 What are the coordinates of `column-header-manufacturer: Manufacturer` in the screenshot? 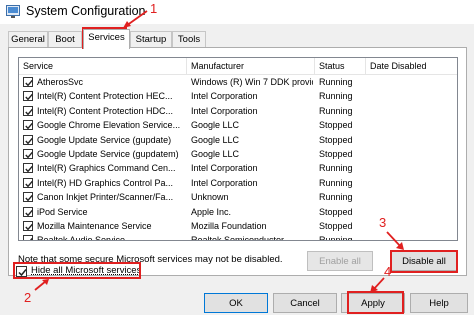 It's located at (251, 66).